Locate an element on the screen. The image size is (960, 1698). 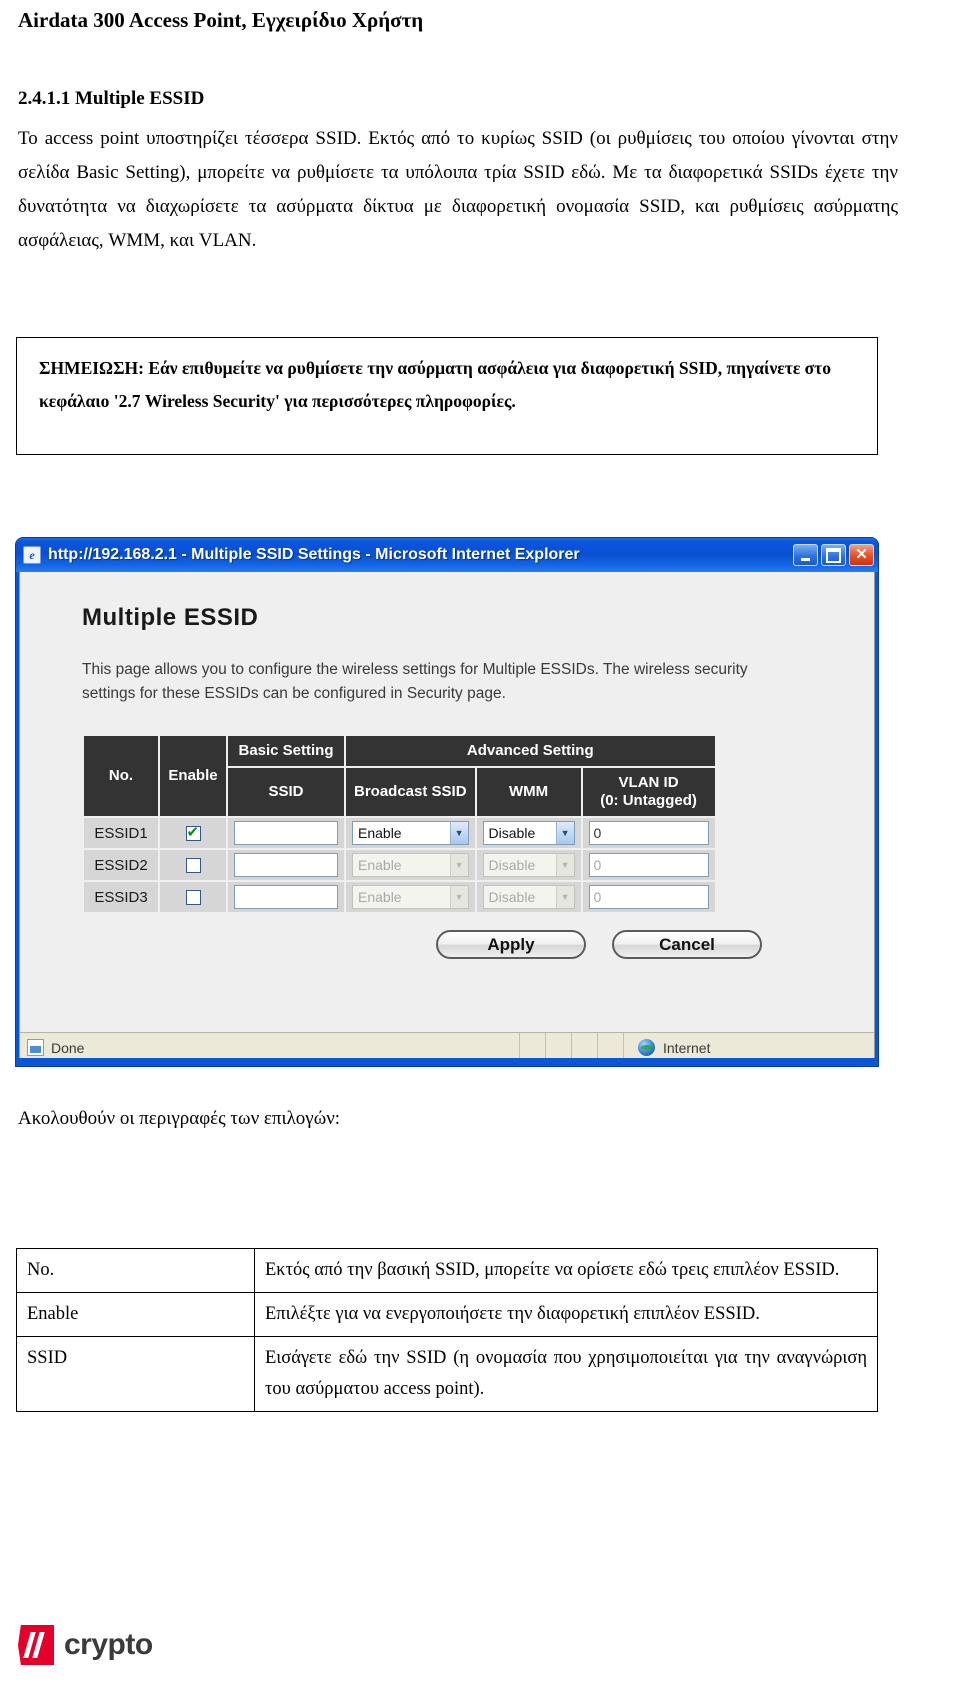
table-row: ESSID3 Enable ▼ Disable ▼ 0 is located at coordinates (399, 897).